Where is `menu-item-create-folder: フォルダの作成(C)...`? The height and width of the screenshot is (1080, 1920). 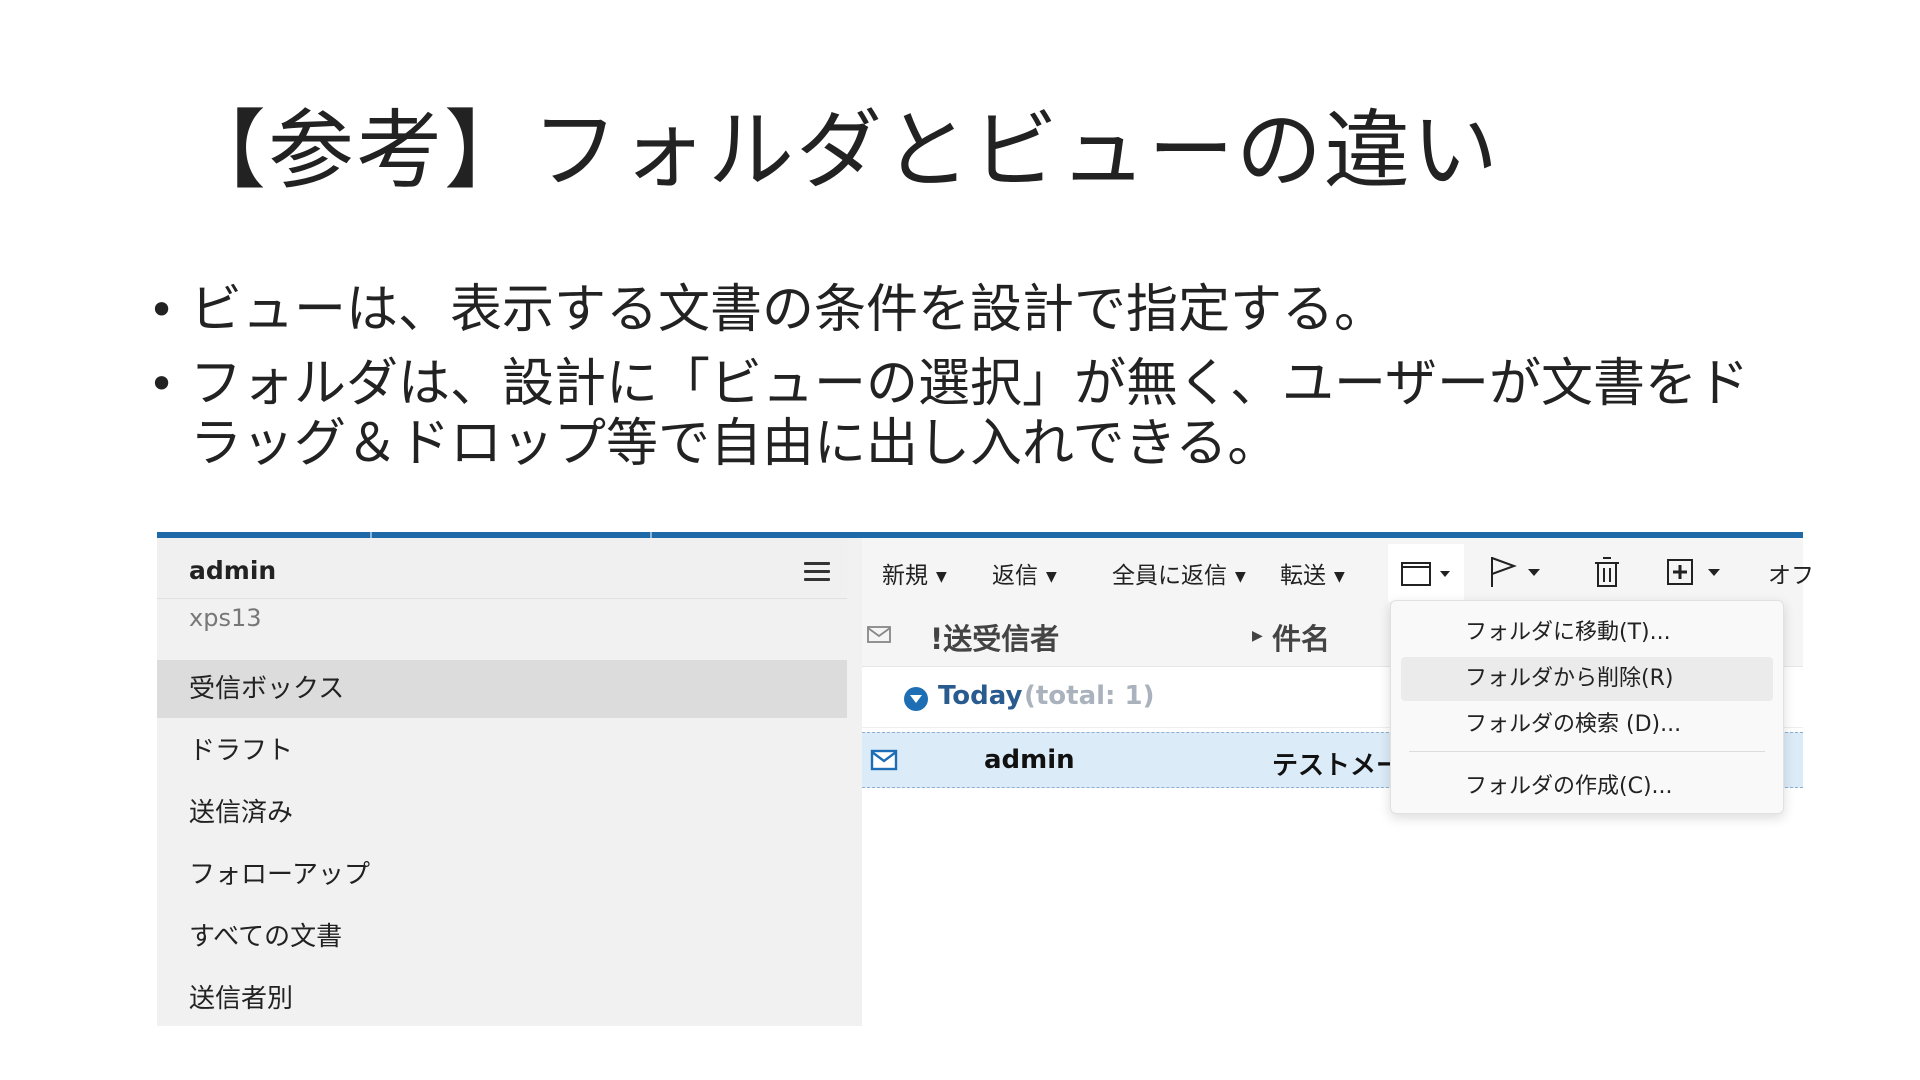 menu-item-create-folder: フォルダの作成(C)... is located at coordinates (1587, 787).